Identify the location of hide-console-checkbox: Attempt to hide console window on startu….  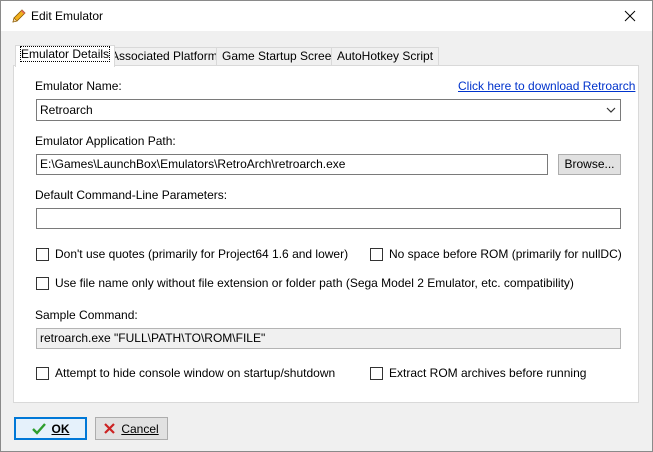
(185, 373).